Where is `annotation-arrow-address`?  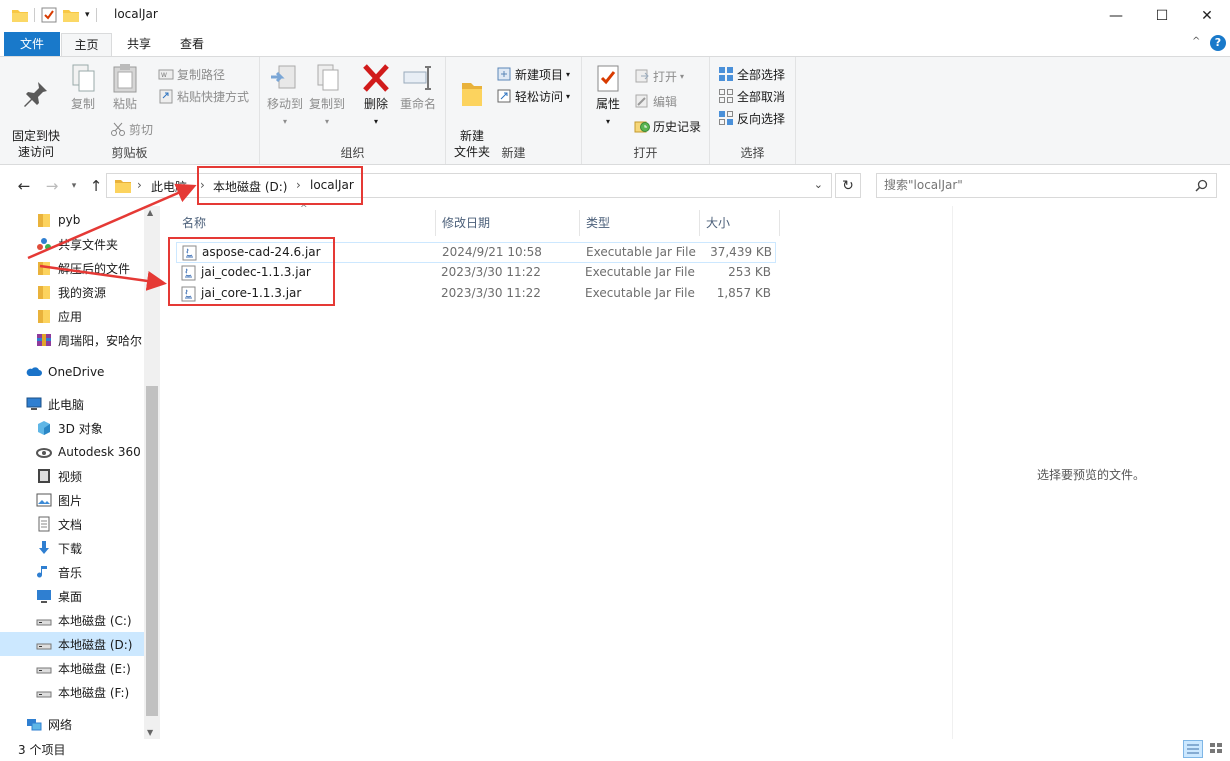
annotation-arrow-address is located at coordinates (112, 221).